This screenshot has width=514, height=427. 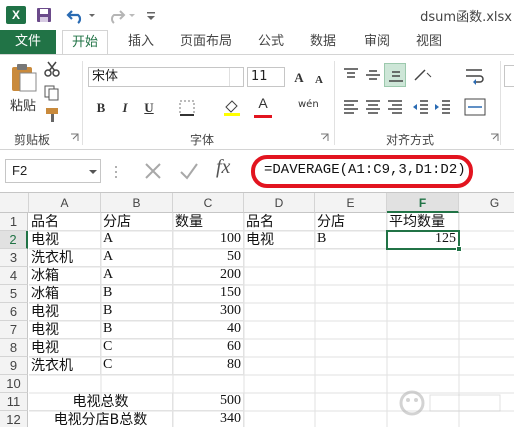 I want to click on align-right-icon, so click(x=395, y=107).